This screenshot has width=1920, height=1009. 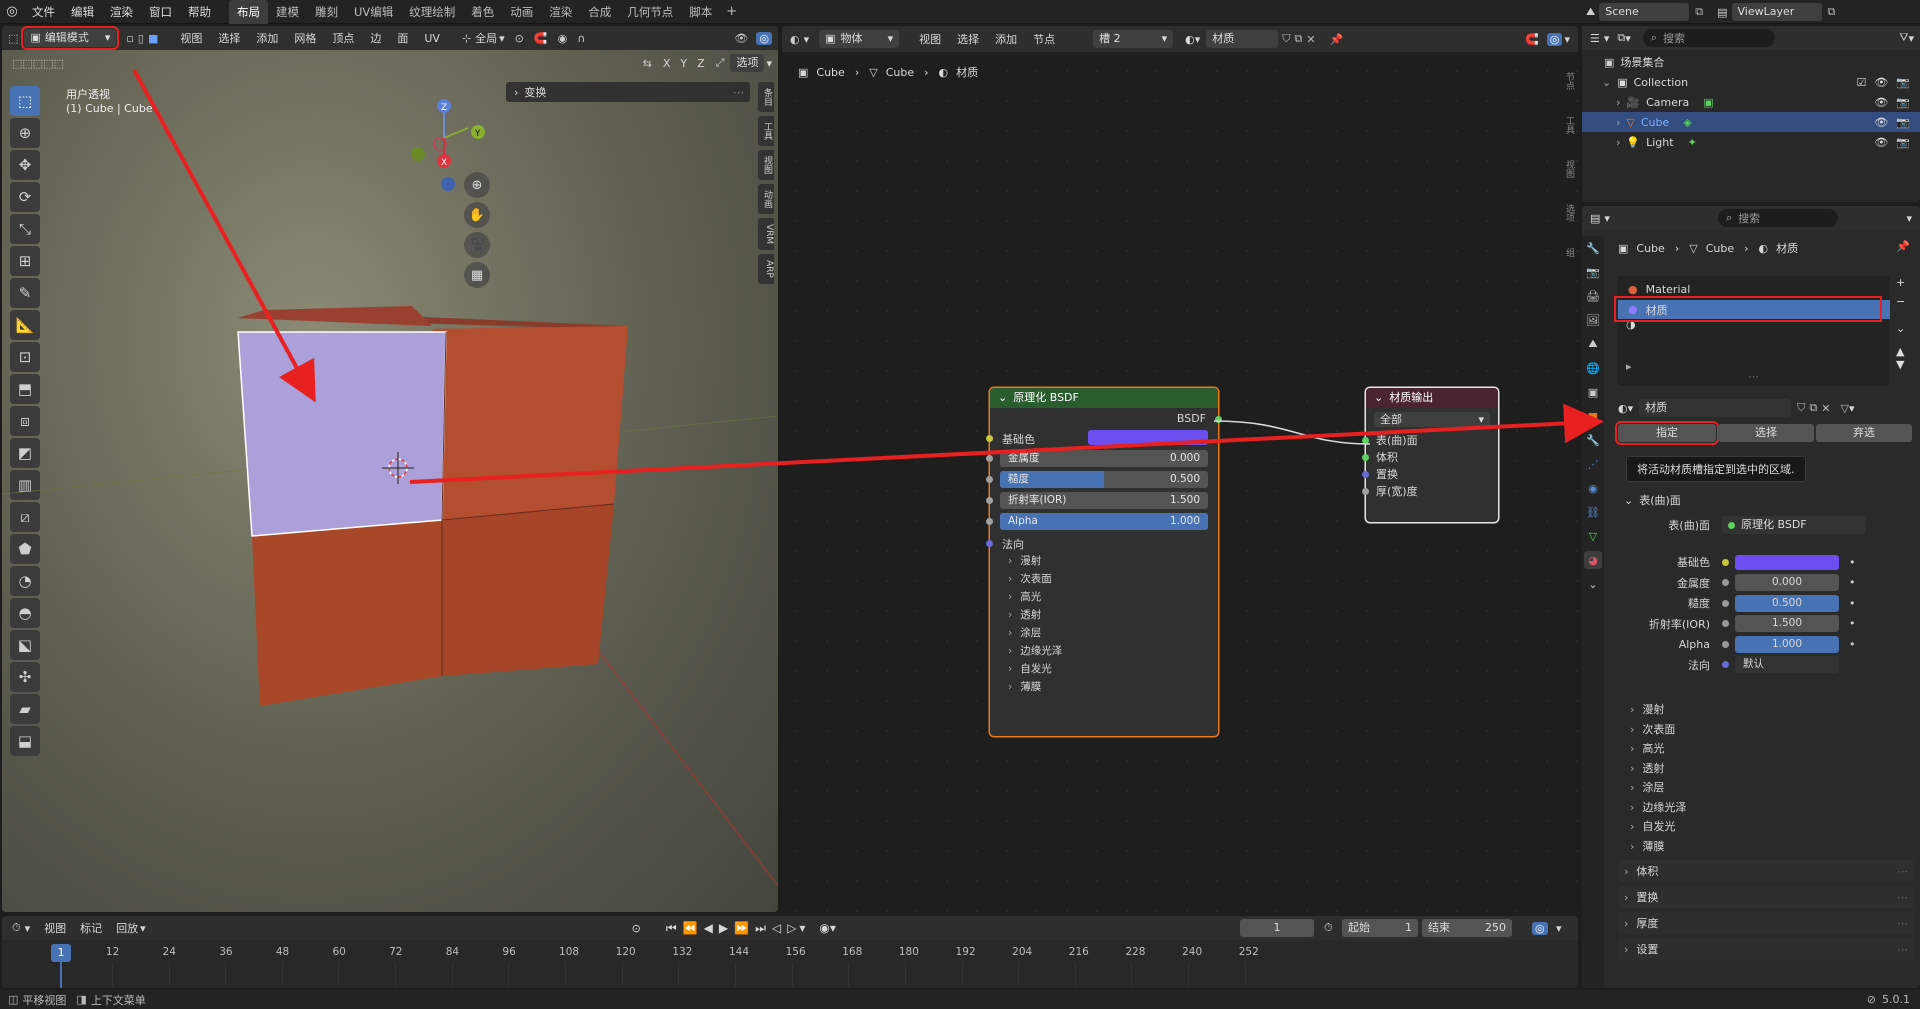 What do you see at coordinates (760, 928) in the screenshot?
I see `jump-end-icon: ⏭` at bounding box center [760, 928].